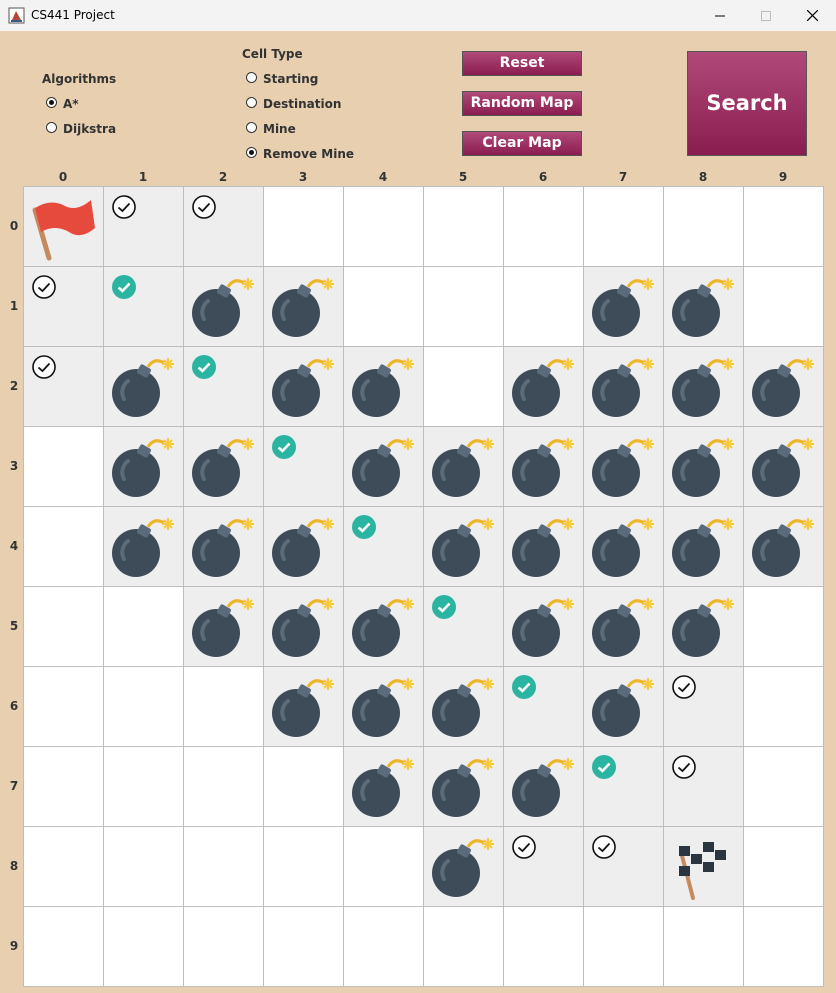 This screenshot has width=836, height=993. What do you see at coordinates (71, 104) in the screenshot?
I see `radio-astar-label: A*` at bounding box center [71, 104].